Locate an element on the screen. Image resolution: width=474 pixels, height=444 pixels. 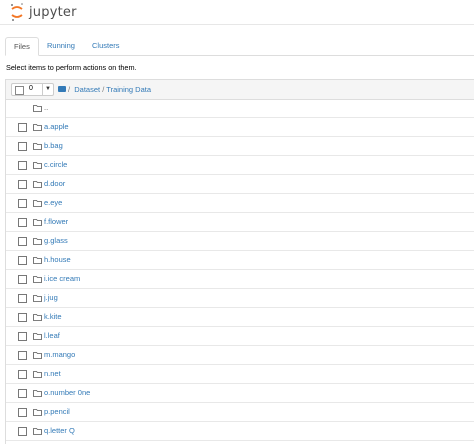
folder-row: h.house is located at coordinates (240, 260).